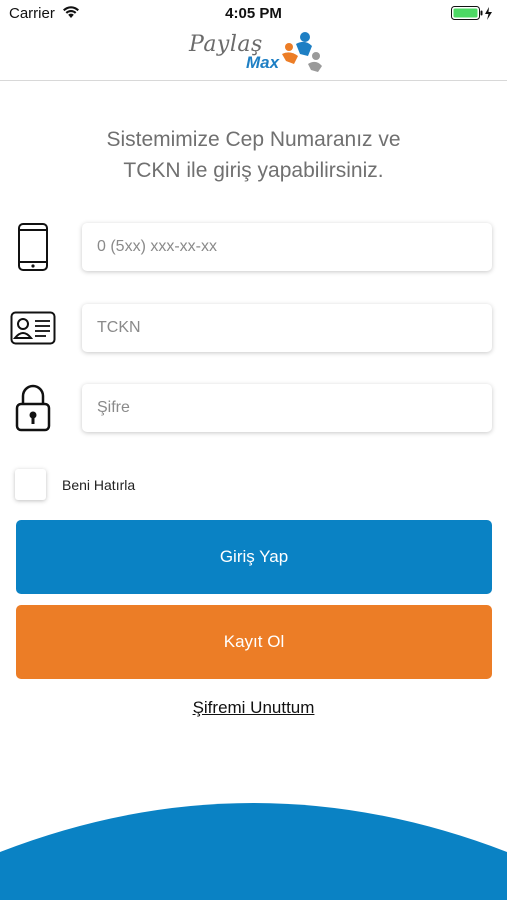 This screenshot has height=900, width=507. Describe the element at coordinates (263, 62) in the screenshot. I see `logo-text-sub: Max` at that location.